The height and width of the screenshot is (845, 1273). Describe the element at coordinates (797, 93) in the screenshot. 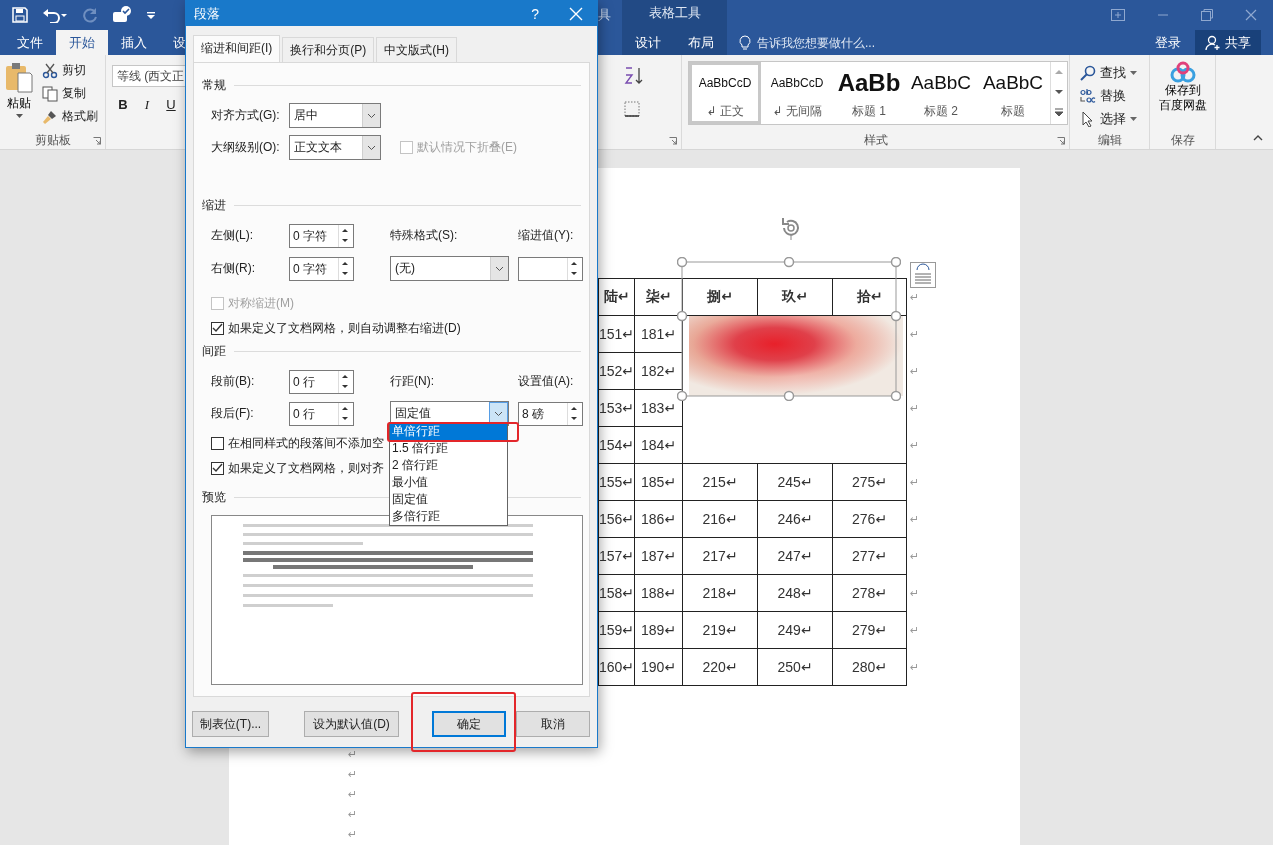

I see `style-option: AaBbCcD ↲ 无间隔` at that location.